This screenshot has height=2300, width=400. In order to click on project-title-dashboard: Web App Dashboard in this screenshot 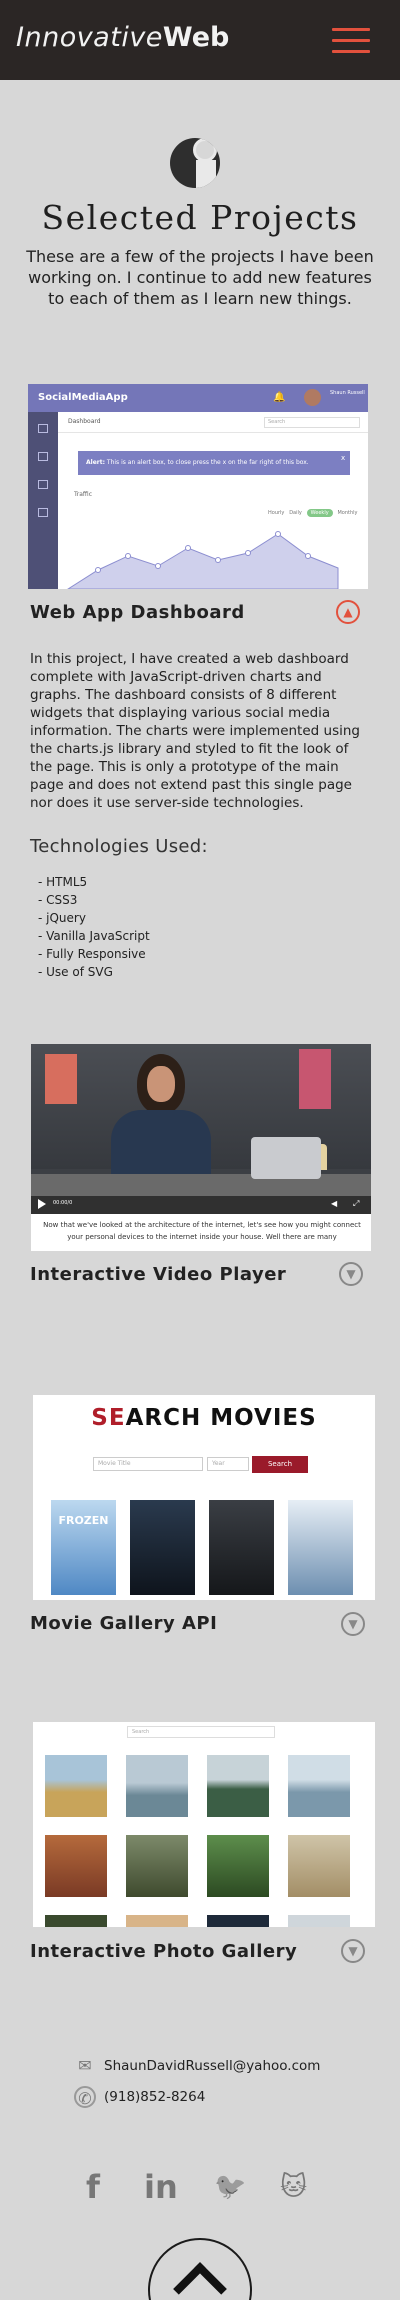, I will do `click(137, 612)`.